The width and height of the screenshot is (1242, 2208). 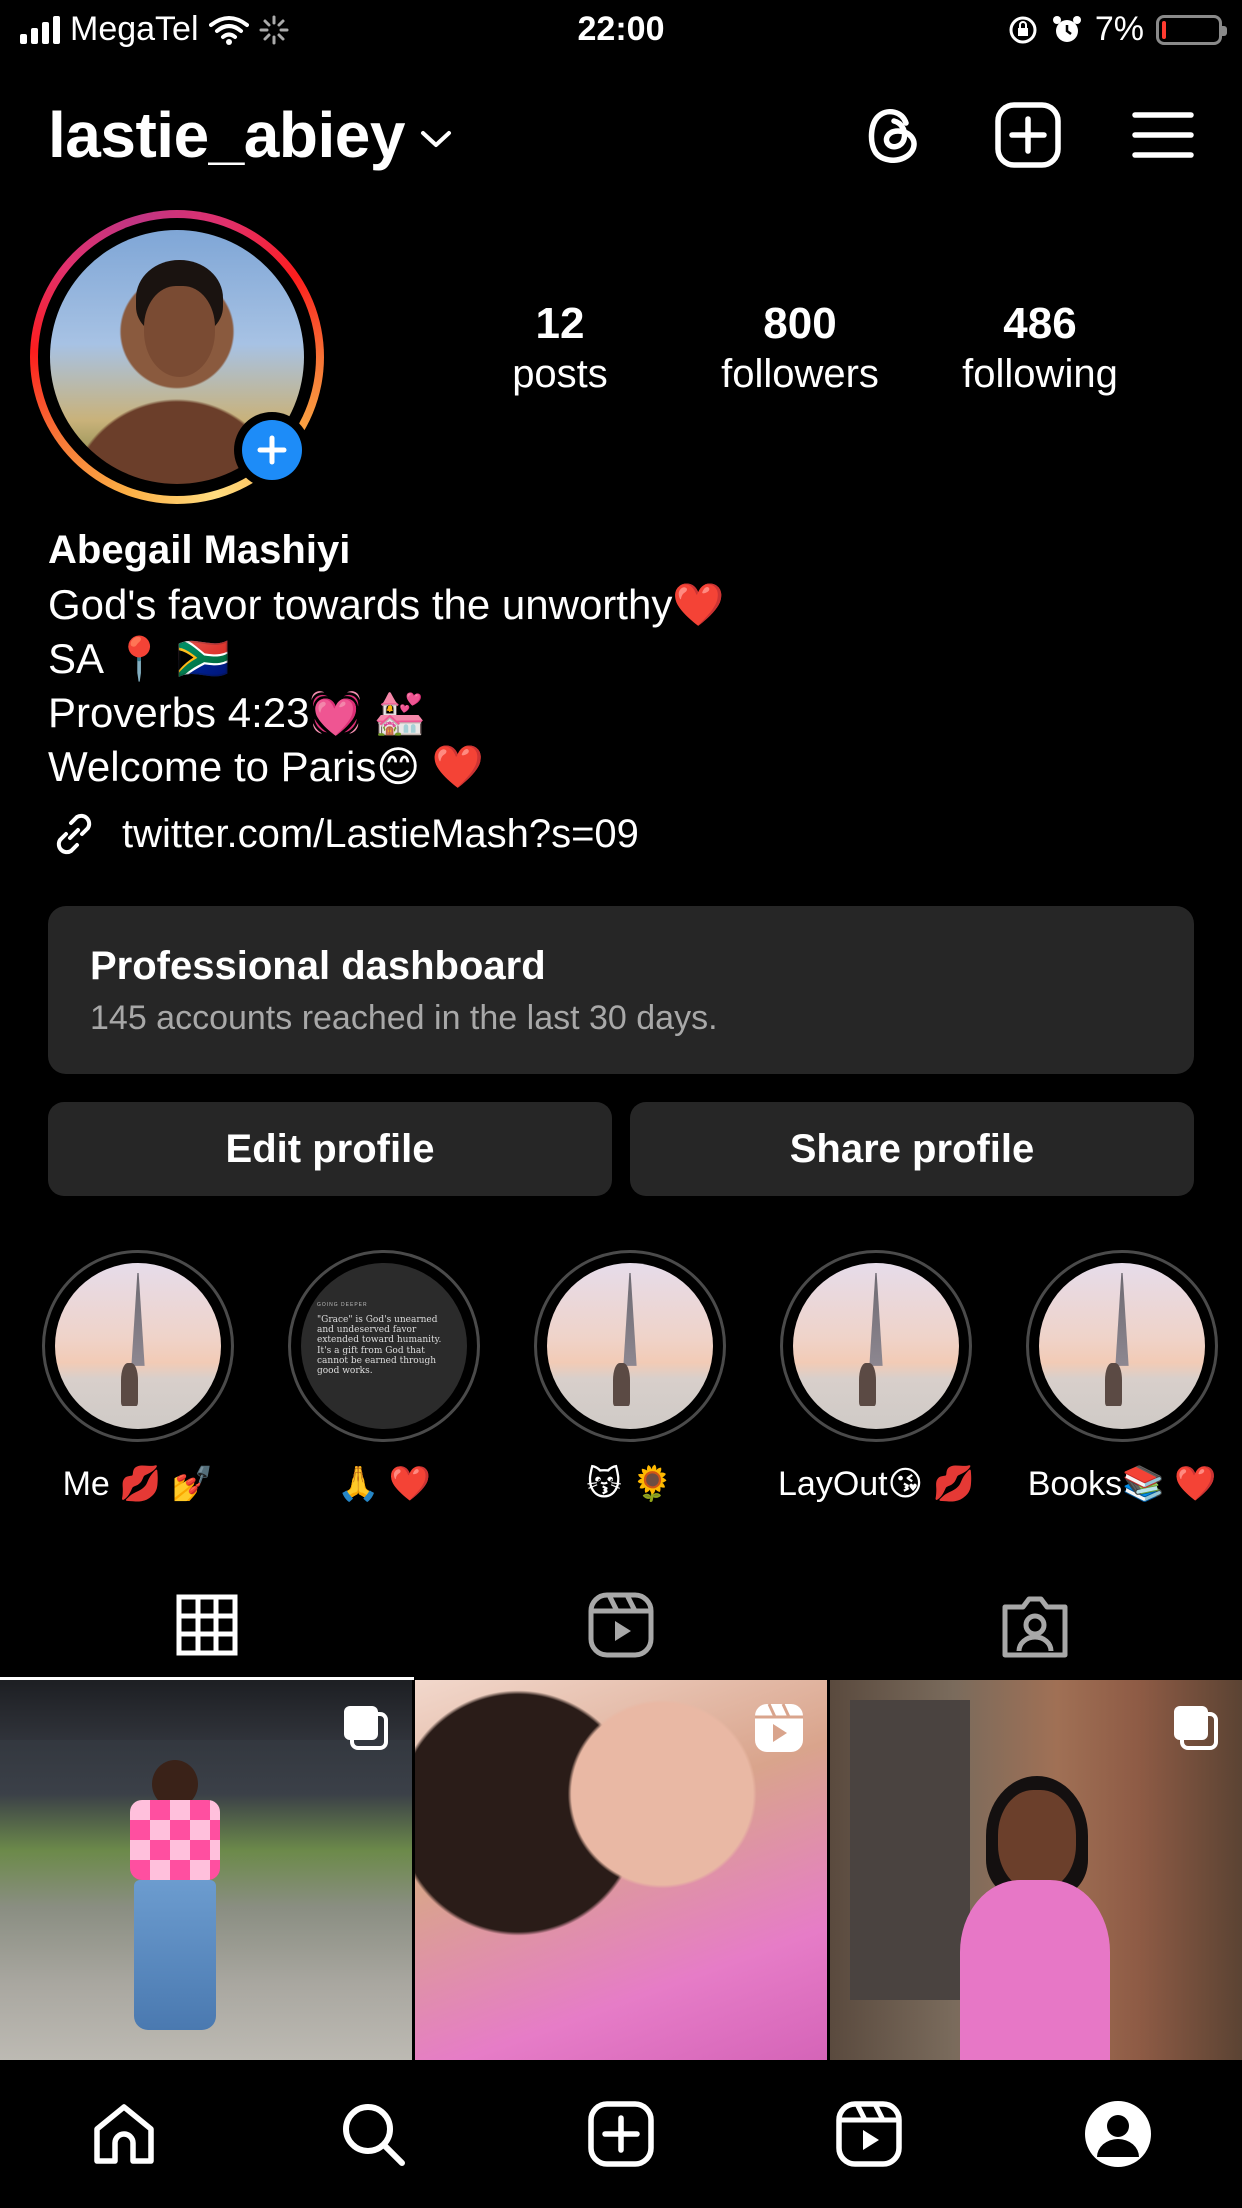 What do you see at coordinates (386, 604) in the screenshot?
I see `bio-line: God's favor towards the unworthy❤️` at bounding box center [386, 604].